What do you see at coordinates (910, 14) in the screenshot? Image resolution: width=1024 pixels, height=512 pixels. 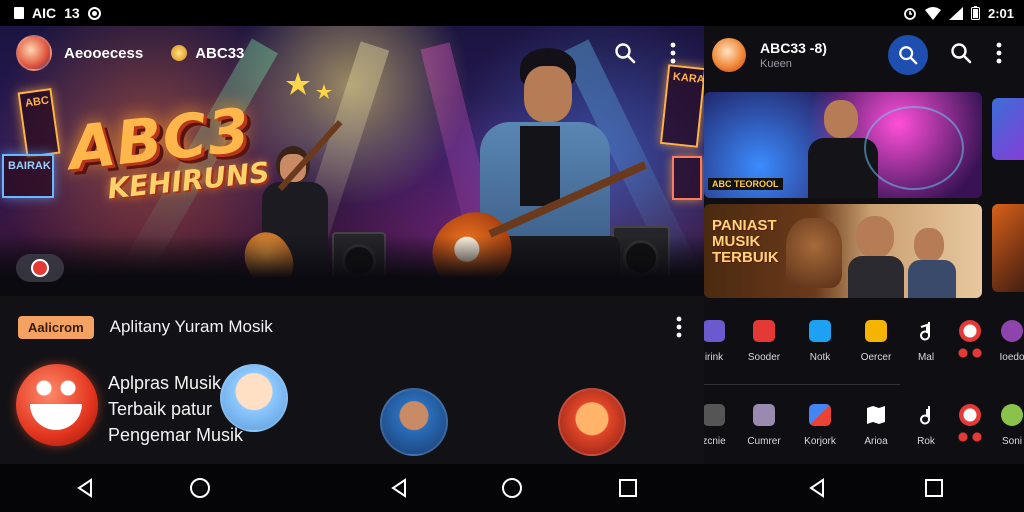 I see `alarm-icon` at bounding box center [910, 14].